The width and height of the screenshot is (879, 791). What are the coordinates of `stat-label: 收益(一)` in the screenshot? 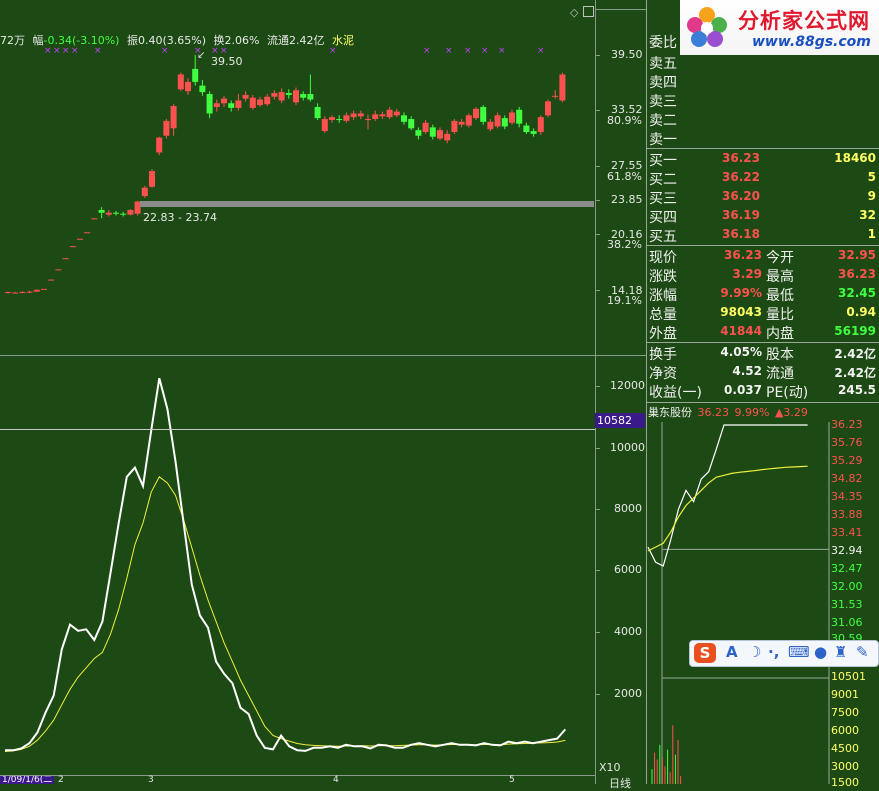 It's located at (675, 393).